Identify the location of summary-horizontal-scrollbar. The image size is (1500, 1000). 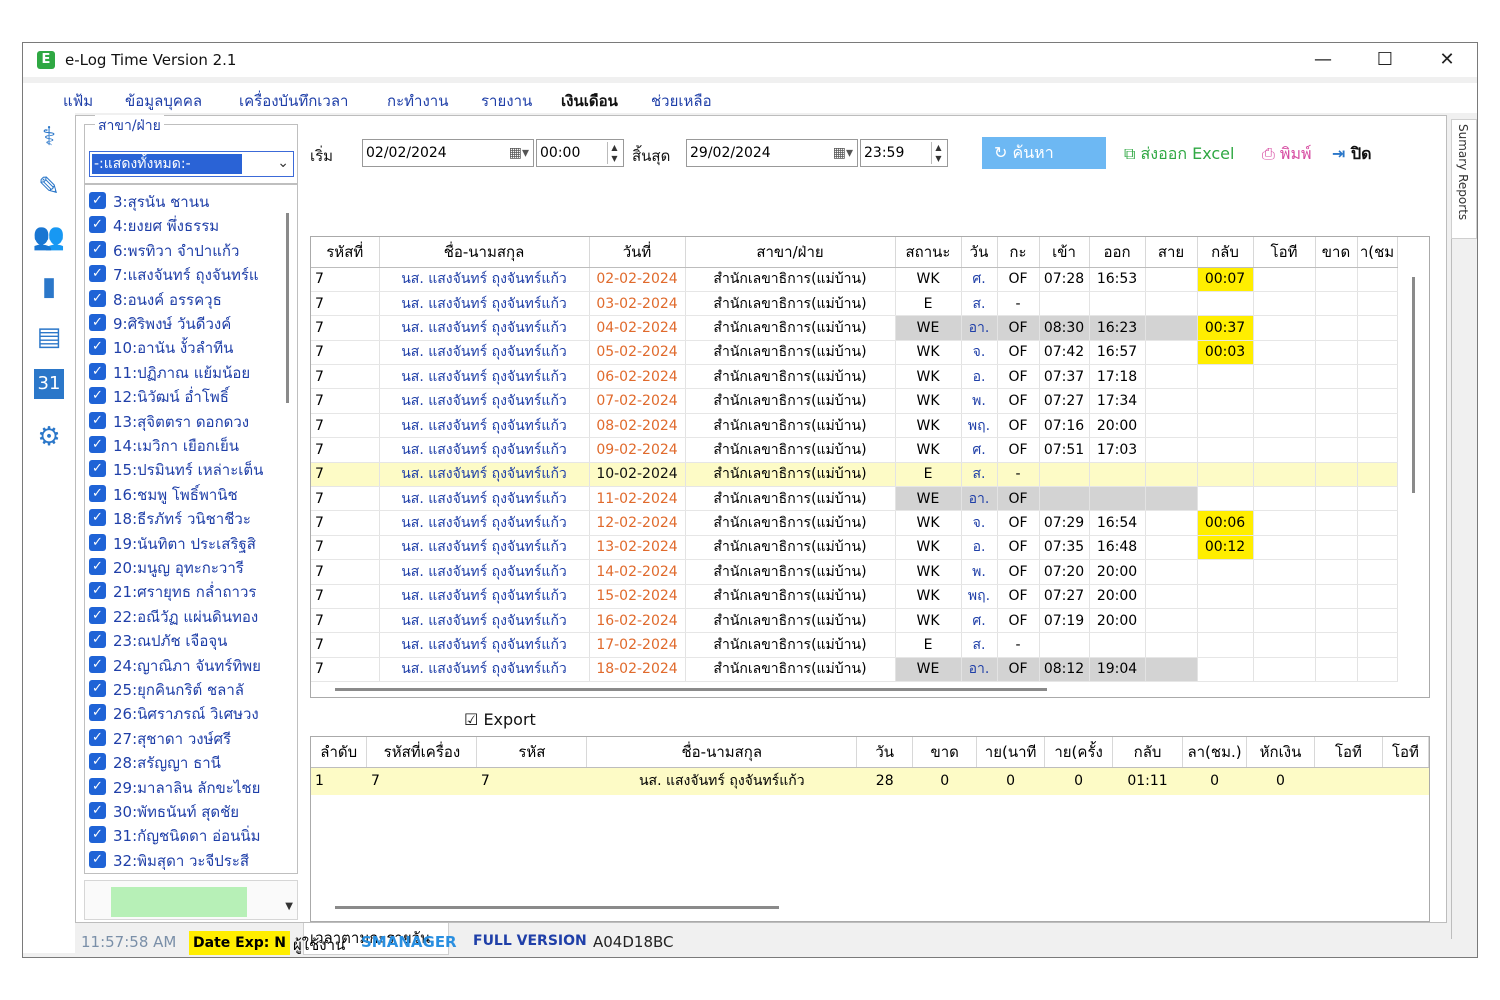
(557, 907).